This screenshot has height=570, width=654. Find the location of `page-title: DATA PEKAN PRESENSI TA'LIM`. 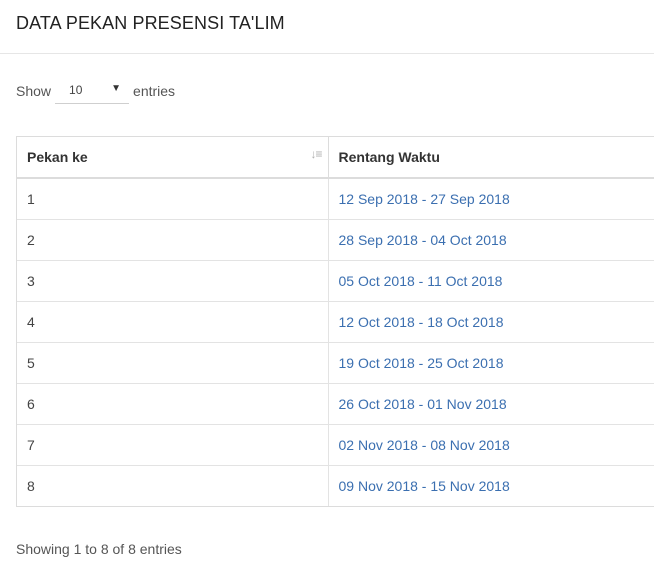

page-title: DATA PEKAN PRESENSI TA'LIM is located at coordinates (150, 23).